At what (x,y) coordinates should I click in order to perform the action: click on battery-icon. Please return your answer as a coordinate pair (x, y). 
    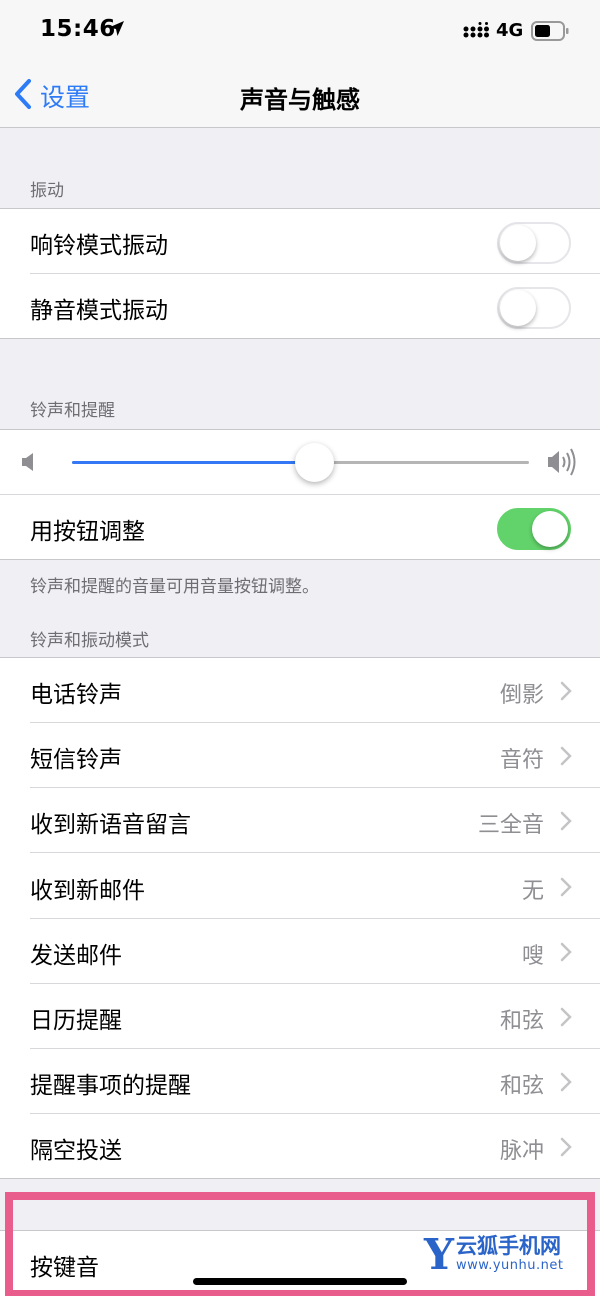
    Looking at the image, I should click on (550, 33).